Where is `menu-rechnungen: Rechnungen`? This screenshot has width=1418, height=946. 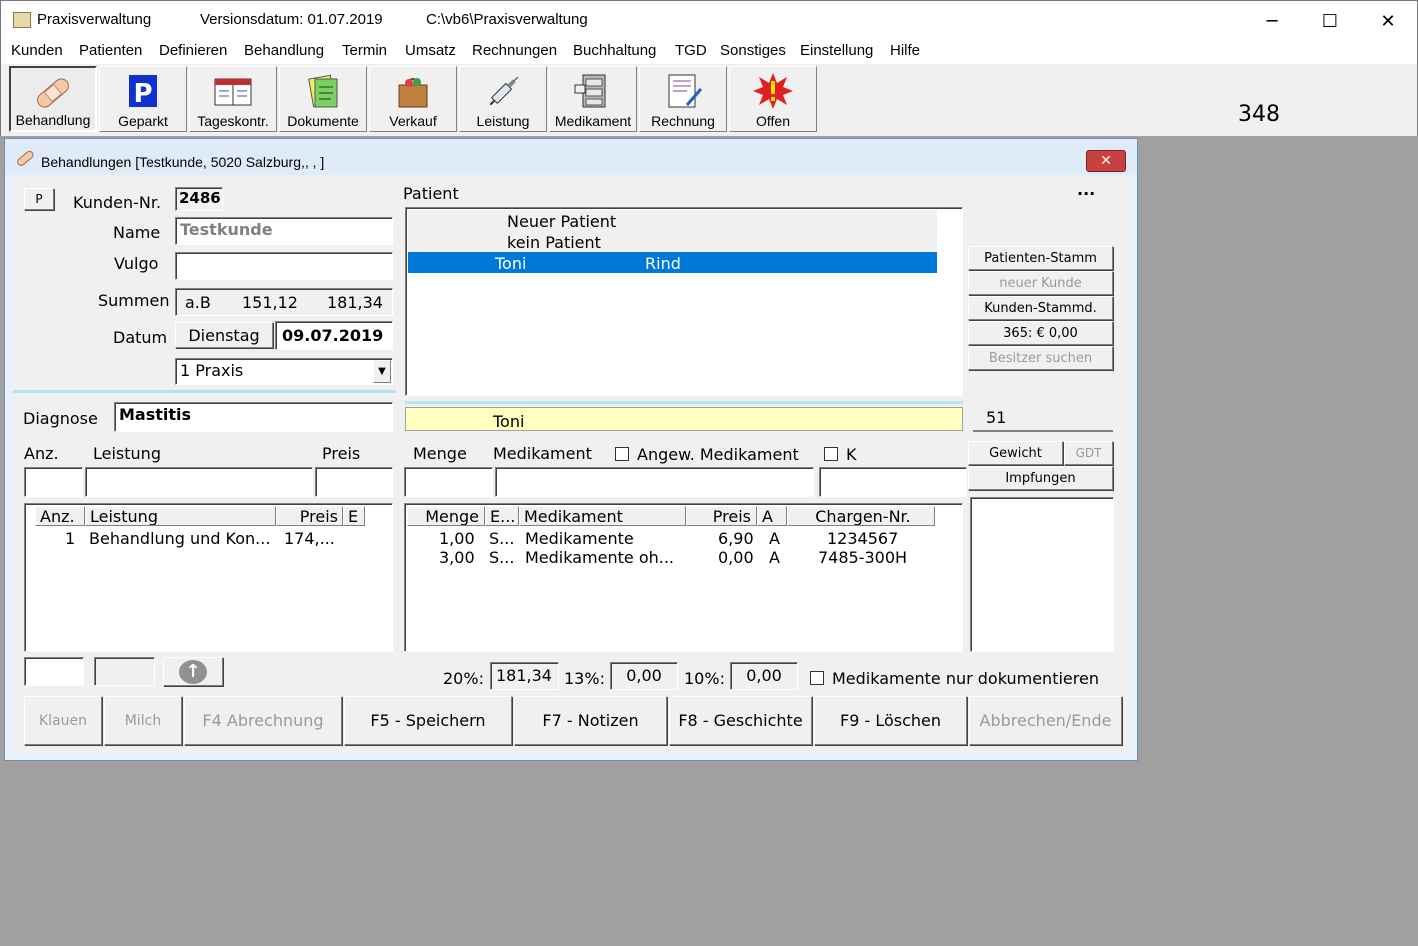
menu-rechnungen: Rechnungen is located at coordinates (514, 50).